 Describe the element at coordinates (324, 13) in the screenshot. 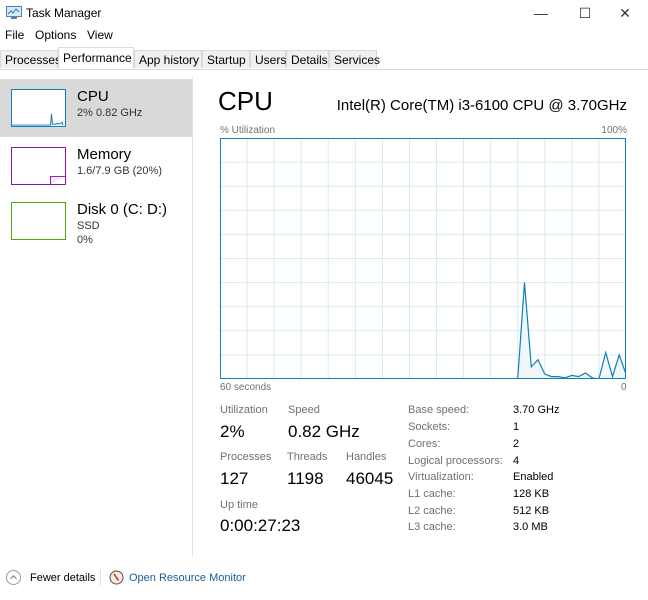

I see `title-bar: Task Manager — ☐ ✕` at that location.